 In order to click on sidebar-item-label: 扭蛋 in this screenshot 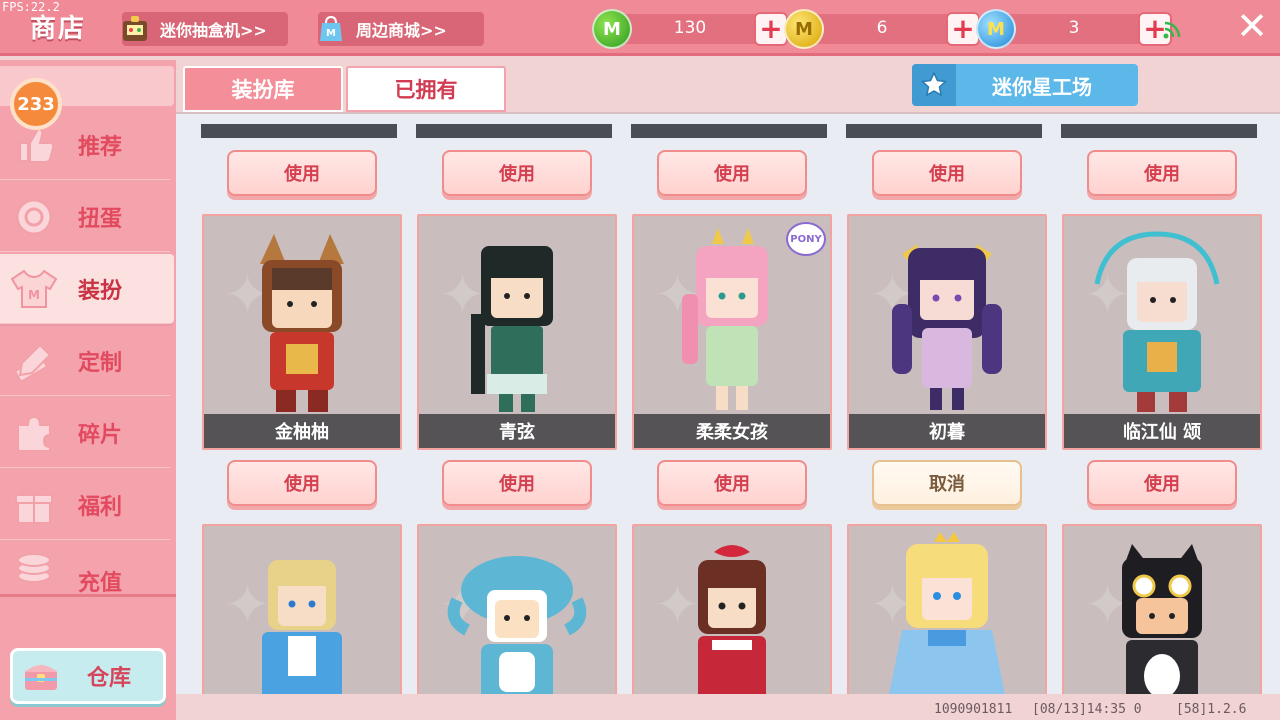, I will do `click(100, 219)`.